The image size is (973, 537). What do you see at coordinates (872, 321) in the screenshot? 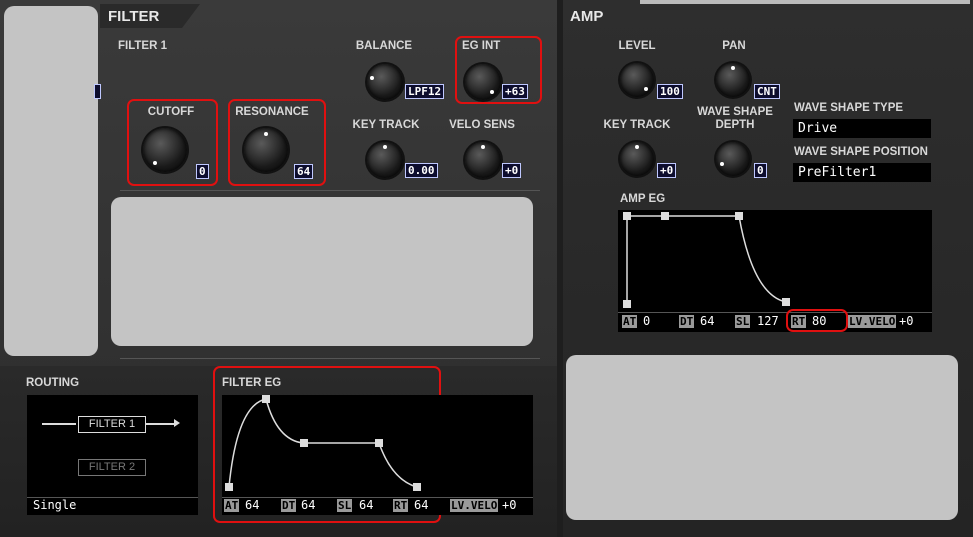
I see `amp-eg-lv-tag: LV.VELO` at bounding box center [872, 321].